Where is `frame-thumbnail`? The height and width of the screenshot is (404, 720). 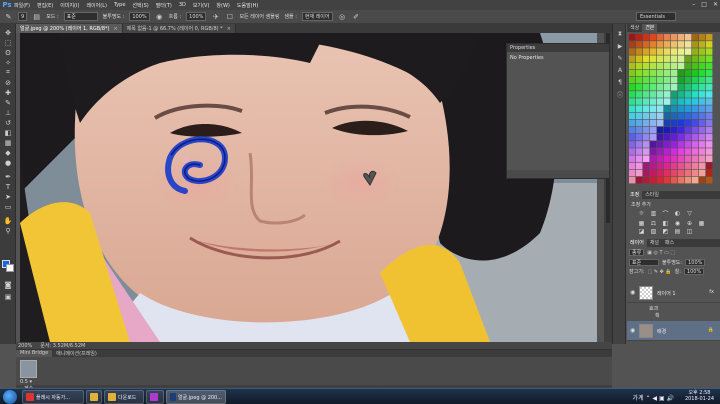
frame-thumbnail is located at coordinates (28, 369).